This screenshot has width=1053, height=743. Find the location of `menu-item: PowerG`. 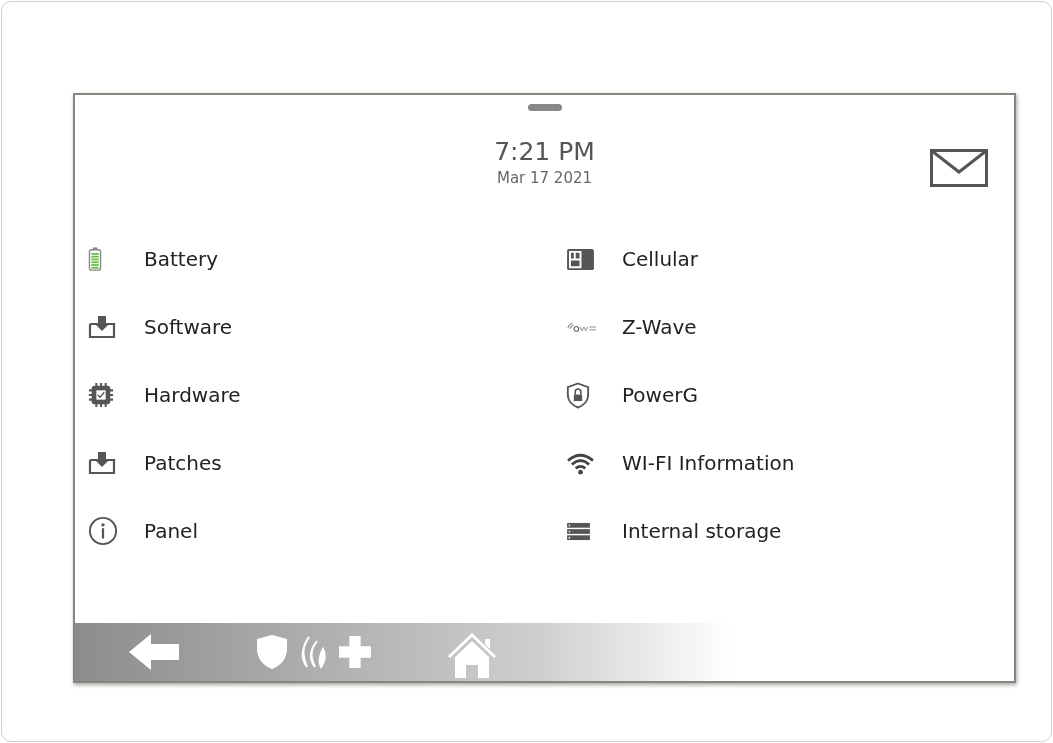

menu-item: PowerG is located at coordinates (790, 395).